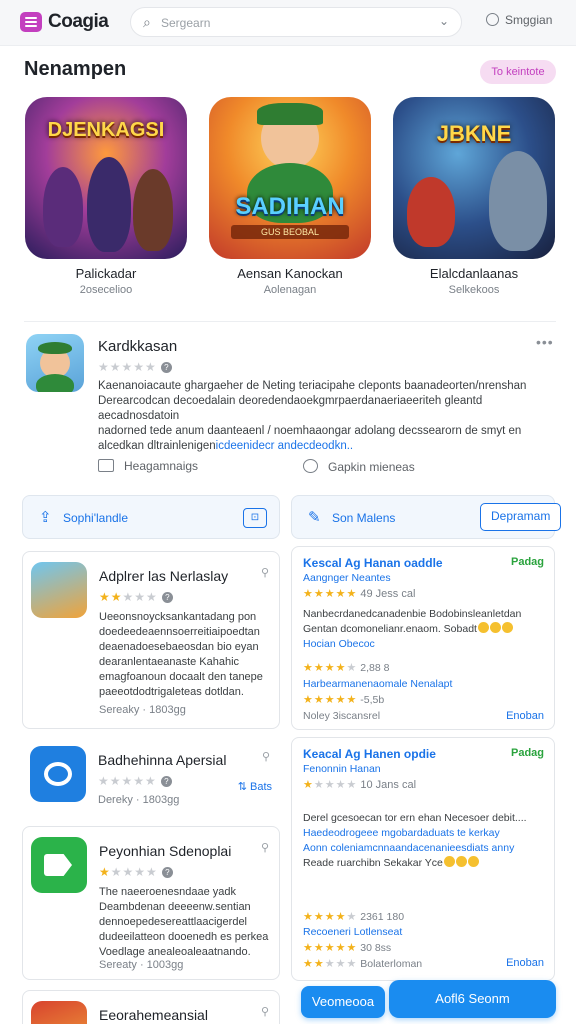 Image resolution: width=576 pixels, height=1024 pixels. I want to click on art-title: JBKNE, so click(474, 133).